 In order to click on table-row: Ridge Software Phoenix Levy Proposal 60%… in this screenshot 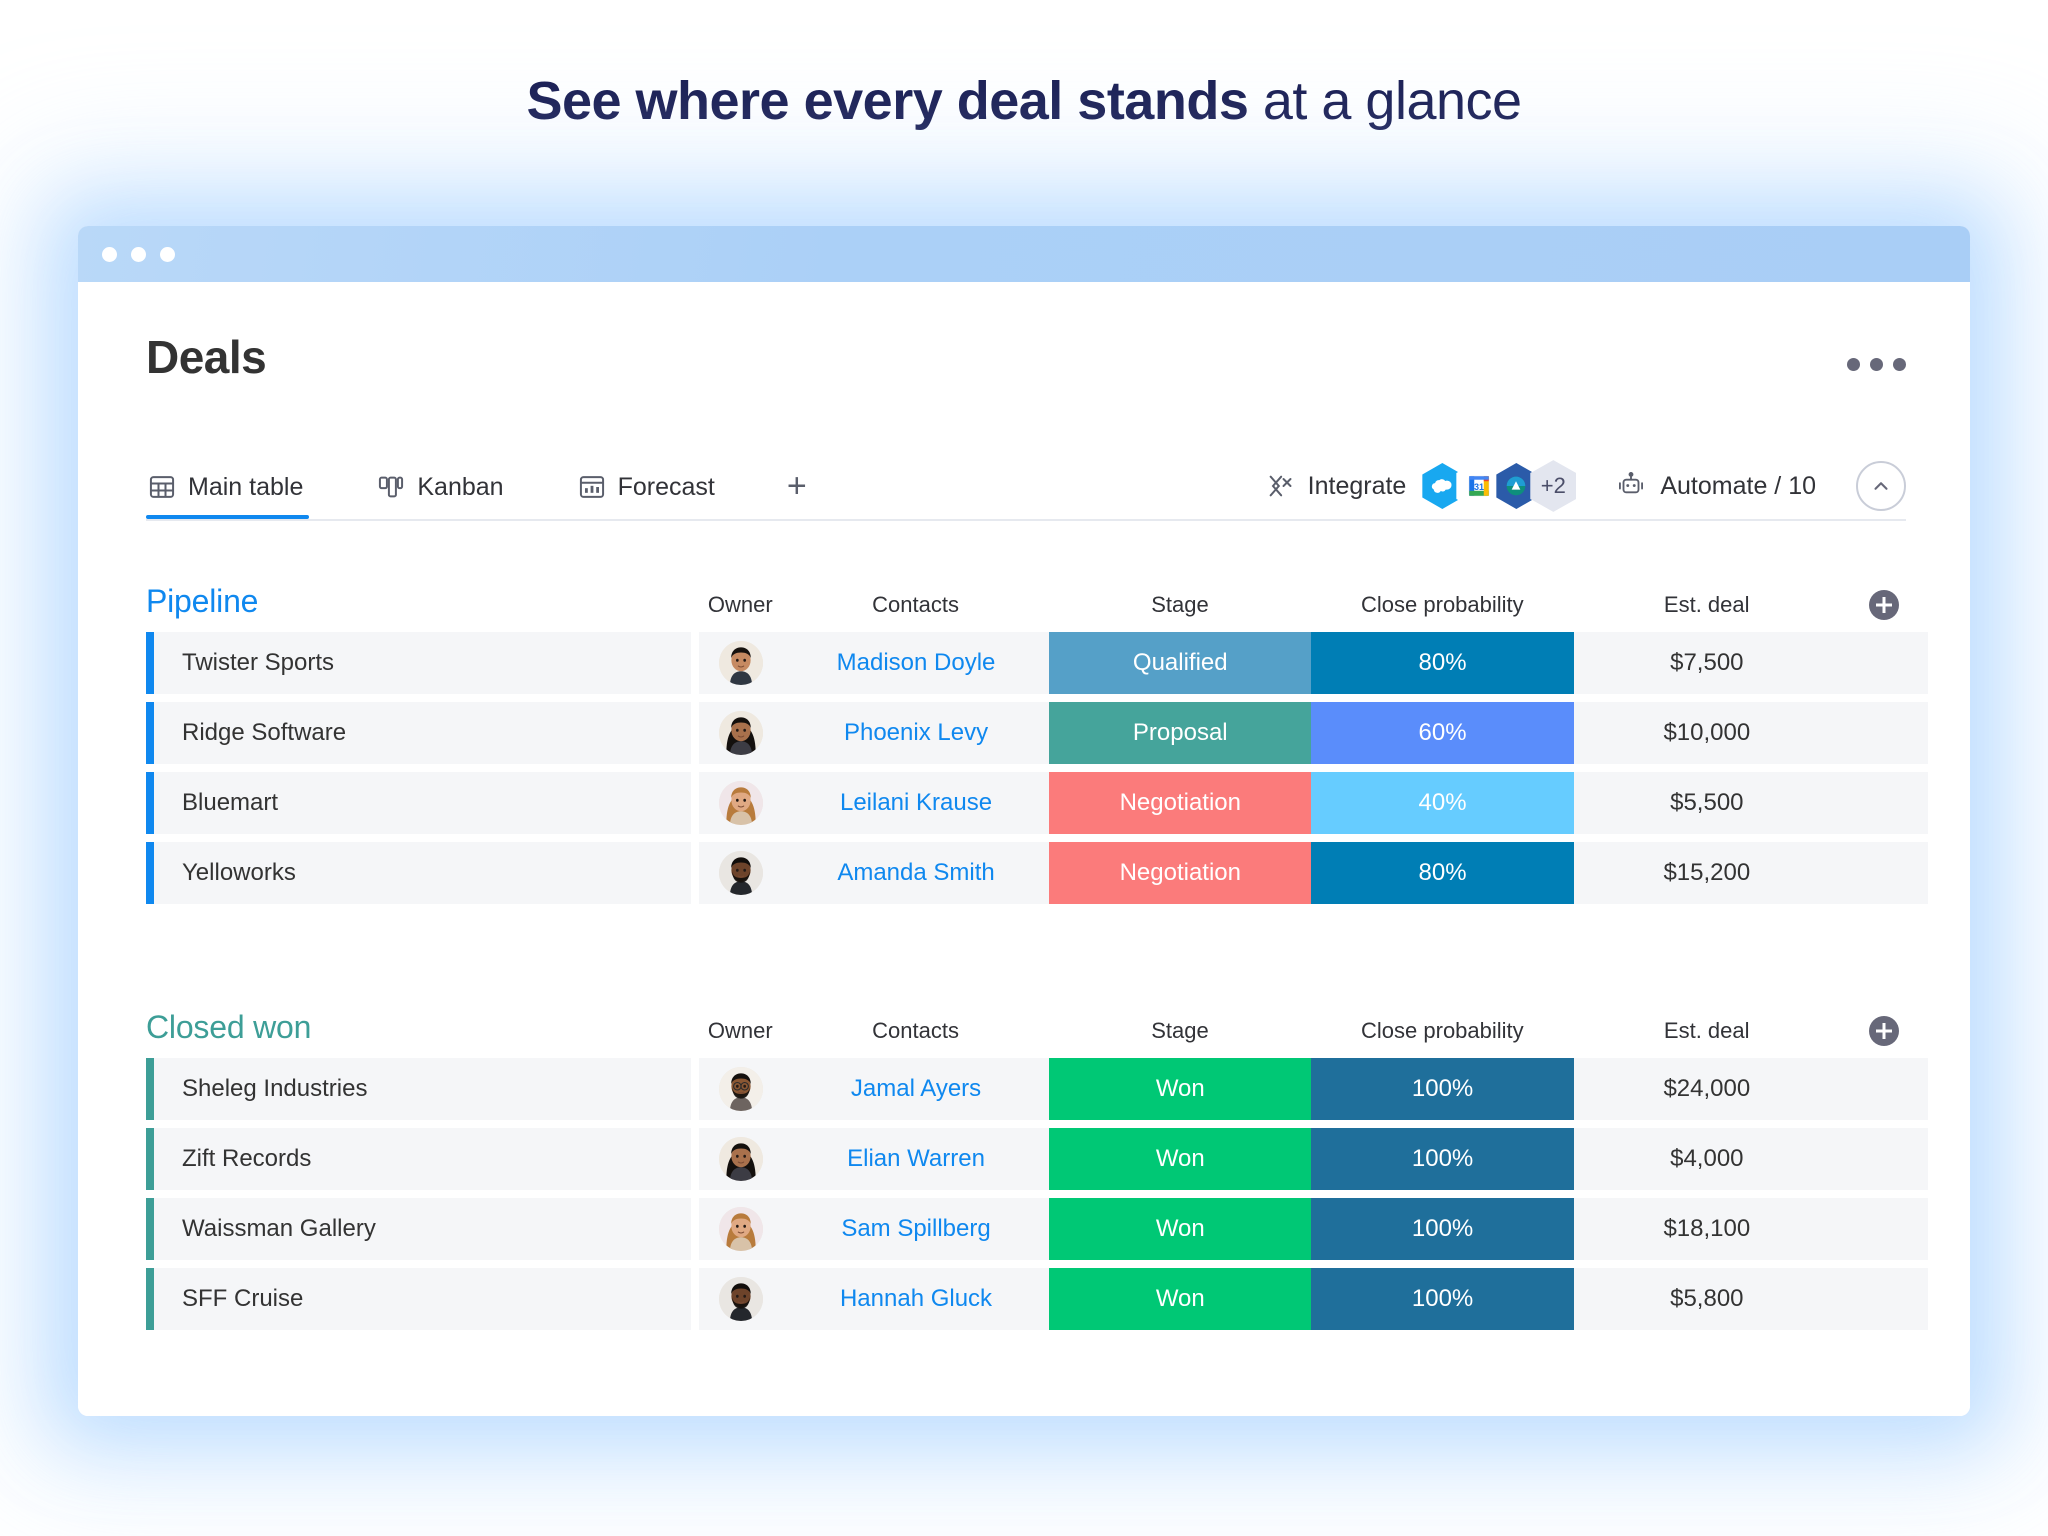, I will do `click(1037, 733)`.